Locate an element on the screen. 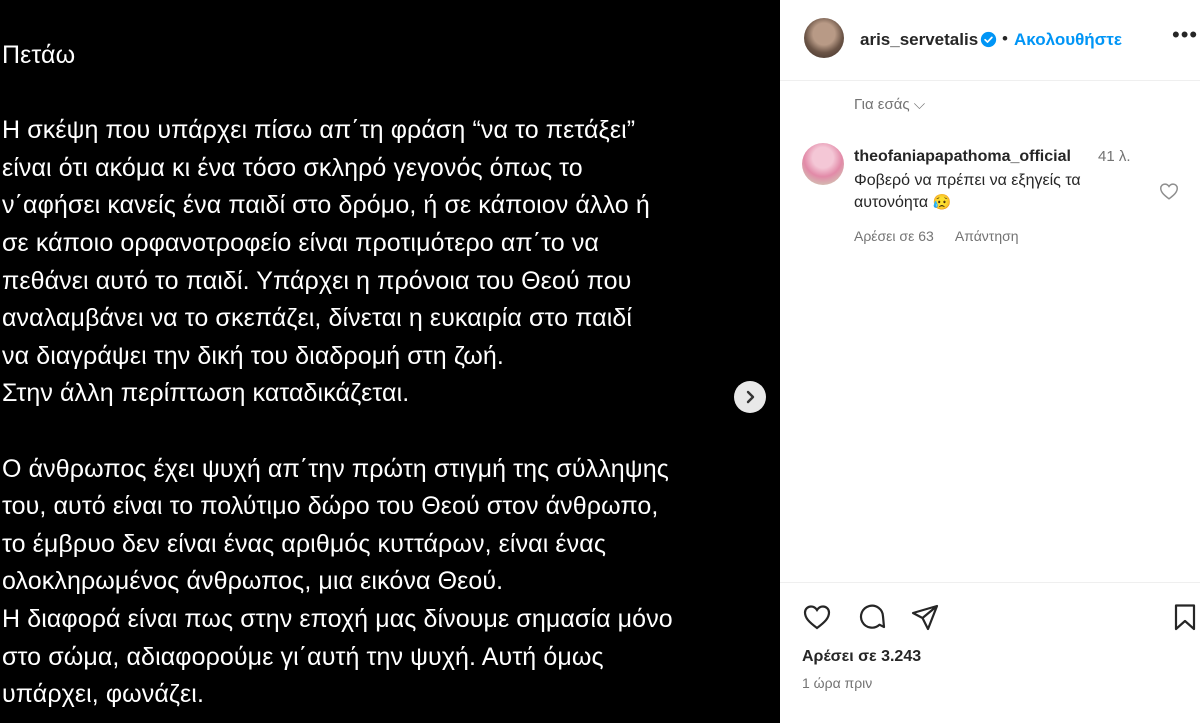 The image size is (1200, 723). next-slide-button is located at coordinates (750, 397).